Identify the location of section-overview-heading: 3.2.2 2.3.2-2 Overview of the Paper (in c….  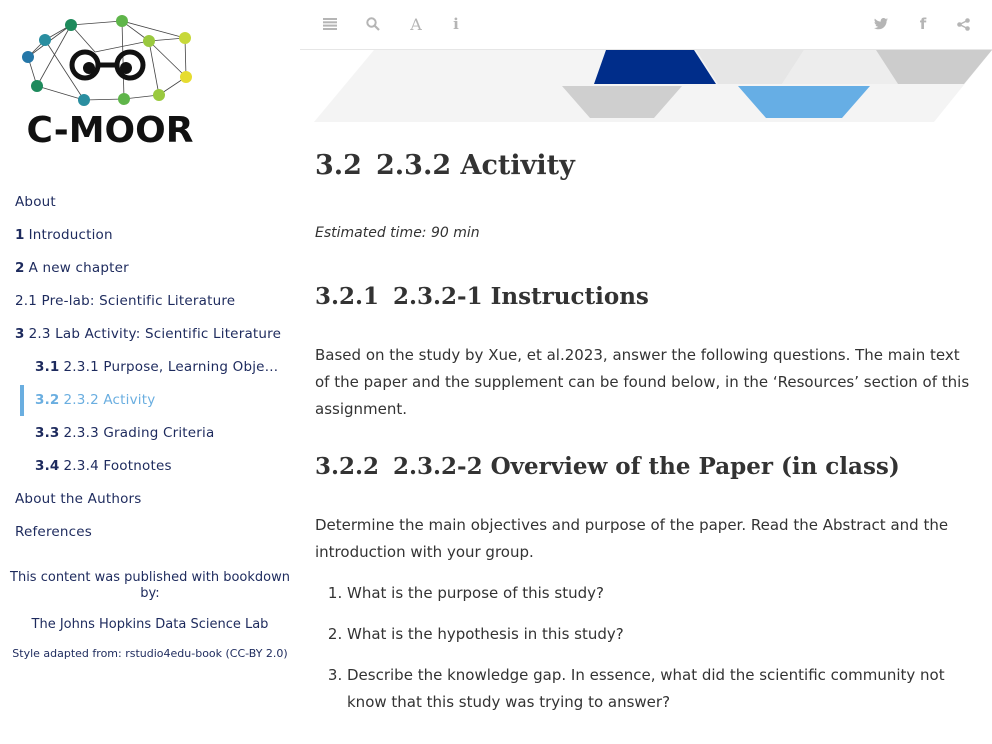
(607, 466).